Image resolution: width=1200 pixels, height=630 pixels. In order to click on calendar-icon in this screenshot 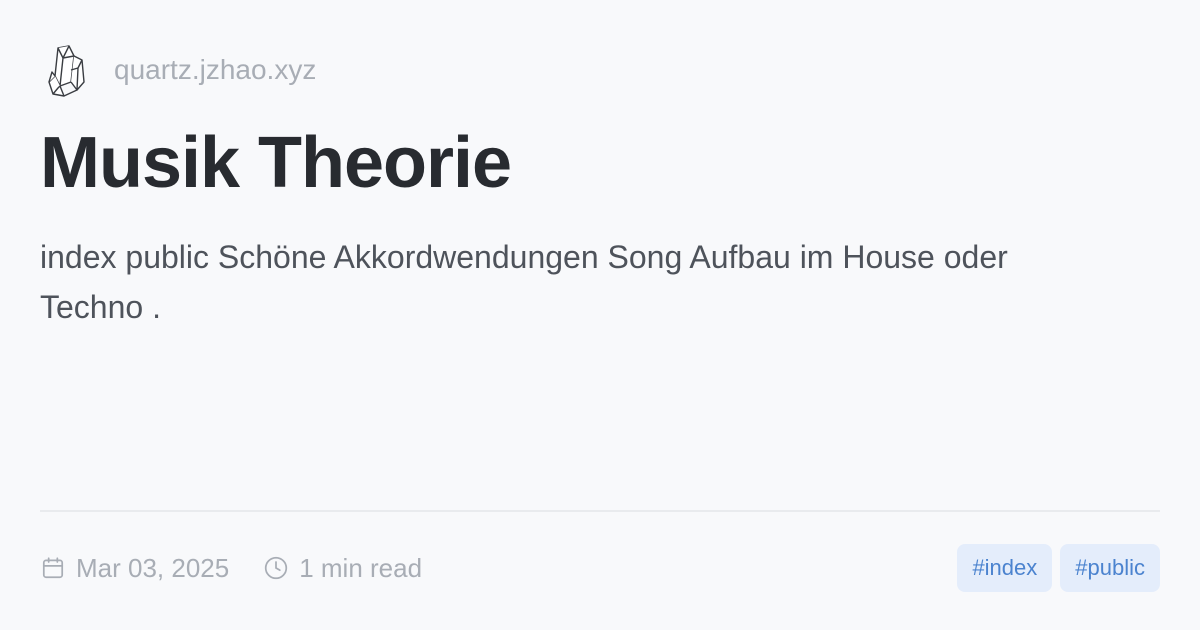, I will do `click(53, 568)`.